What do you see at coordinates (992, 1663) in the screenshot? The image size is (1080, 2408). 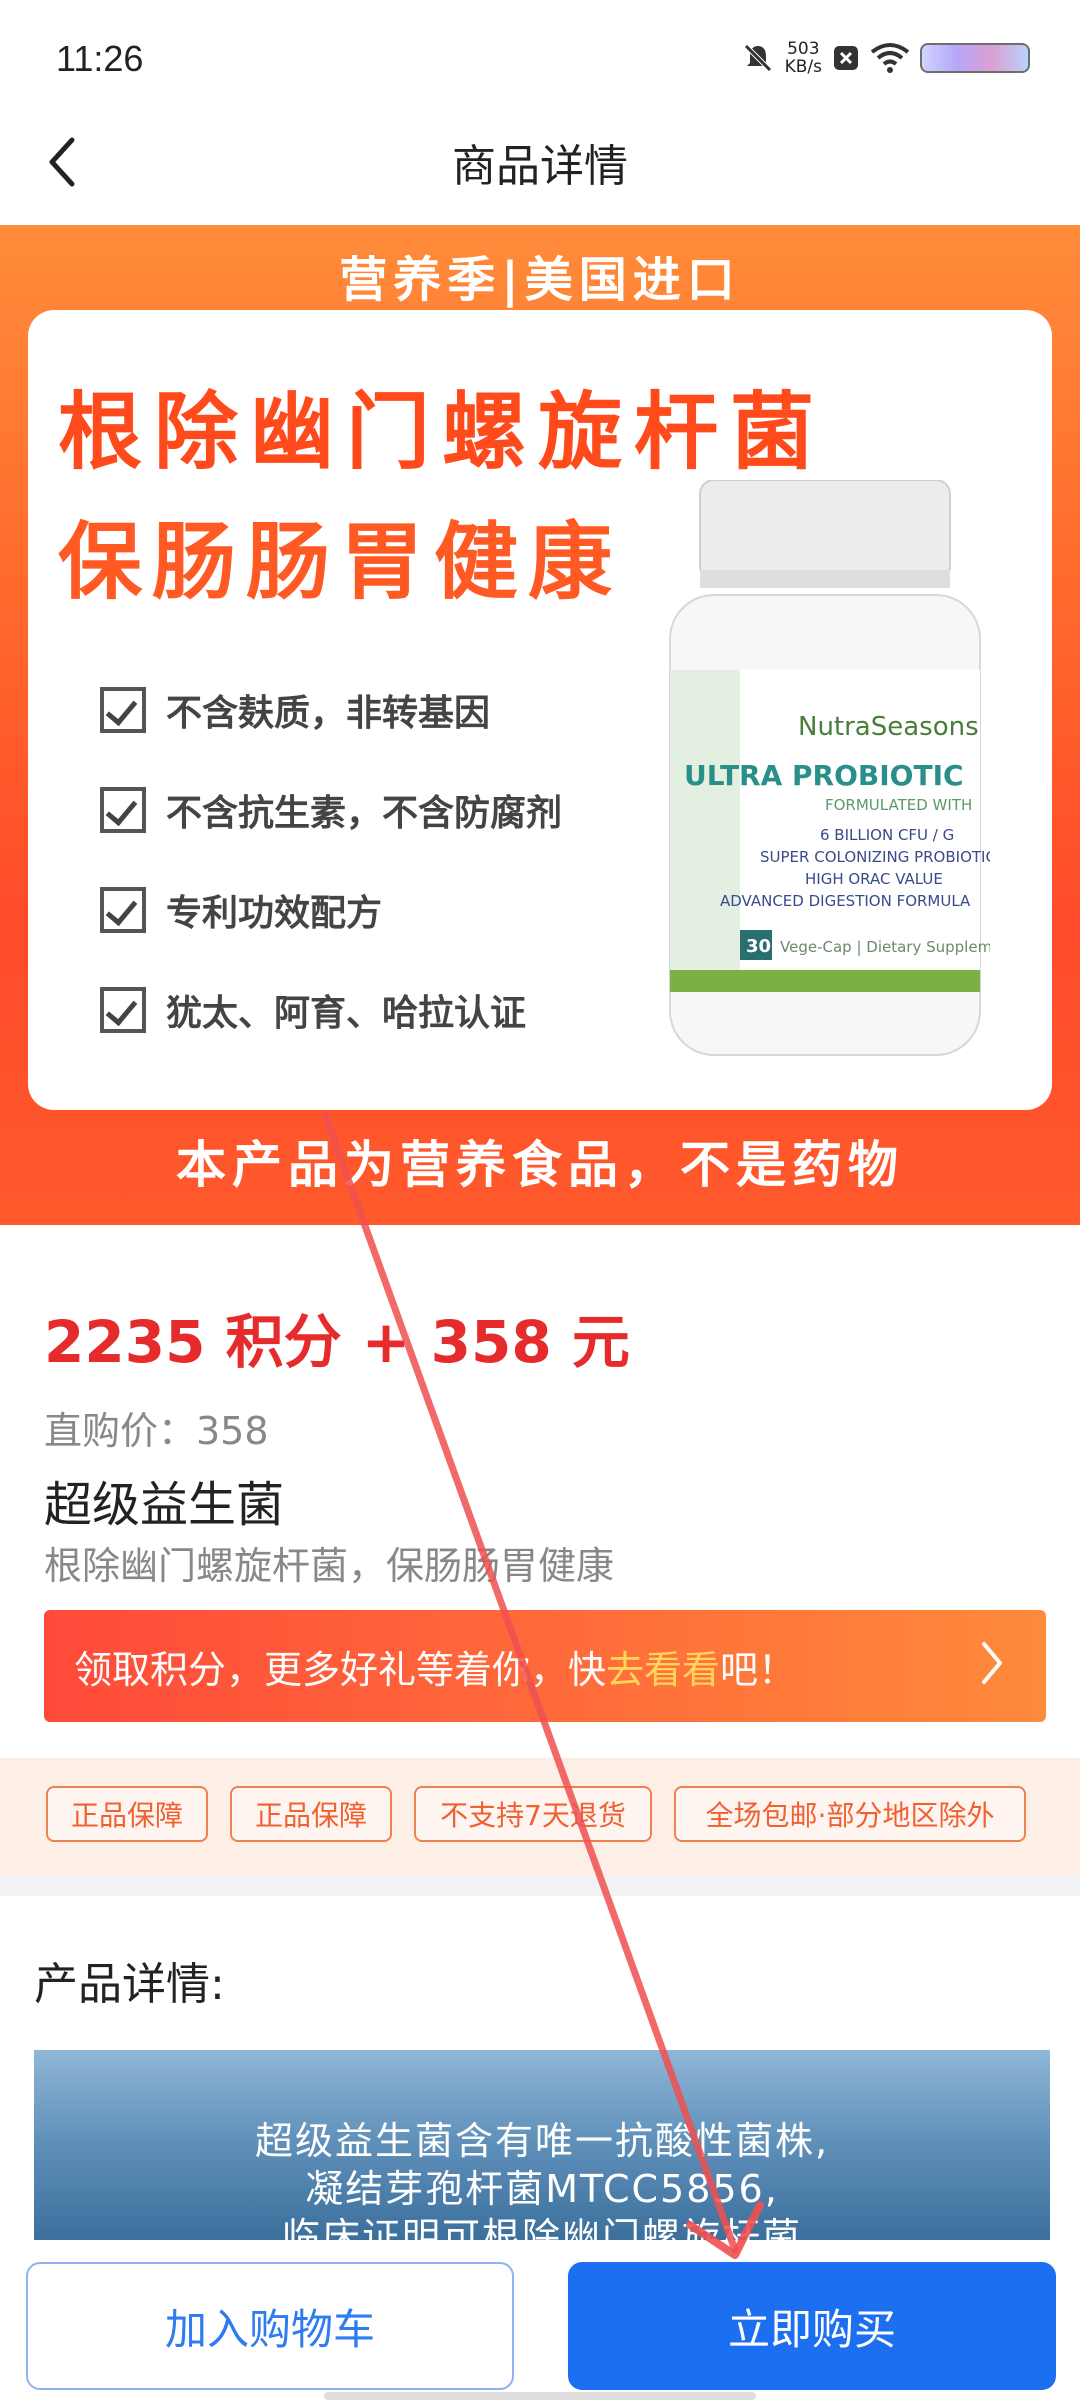 I see `chevron-right-icon` at bounding box center [992, 1663].